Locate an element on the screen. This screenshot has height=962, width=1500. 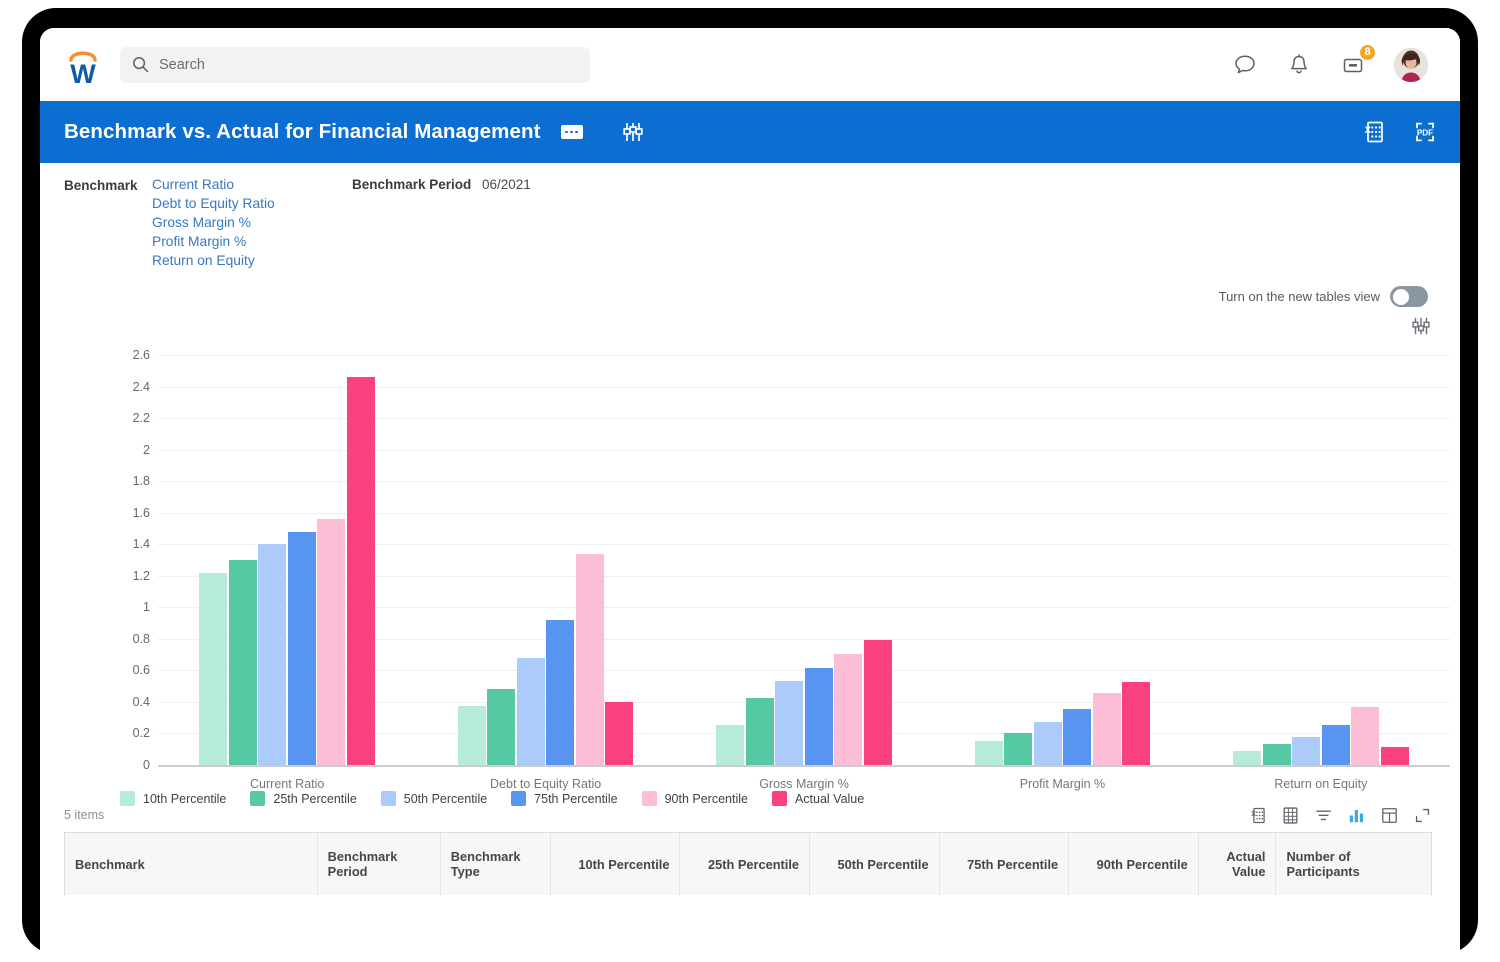
chat-icon is located at coordinates (1245, 65).